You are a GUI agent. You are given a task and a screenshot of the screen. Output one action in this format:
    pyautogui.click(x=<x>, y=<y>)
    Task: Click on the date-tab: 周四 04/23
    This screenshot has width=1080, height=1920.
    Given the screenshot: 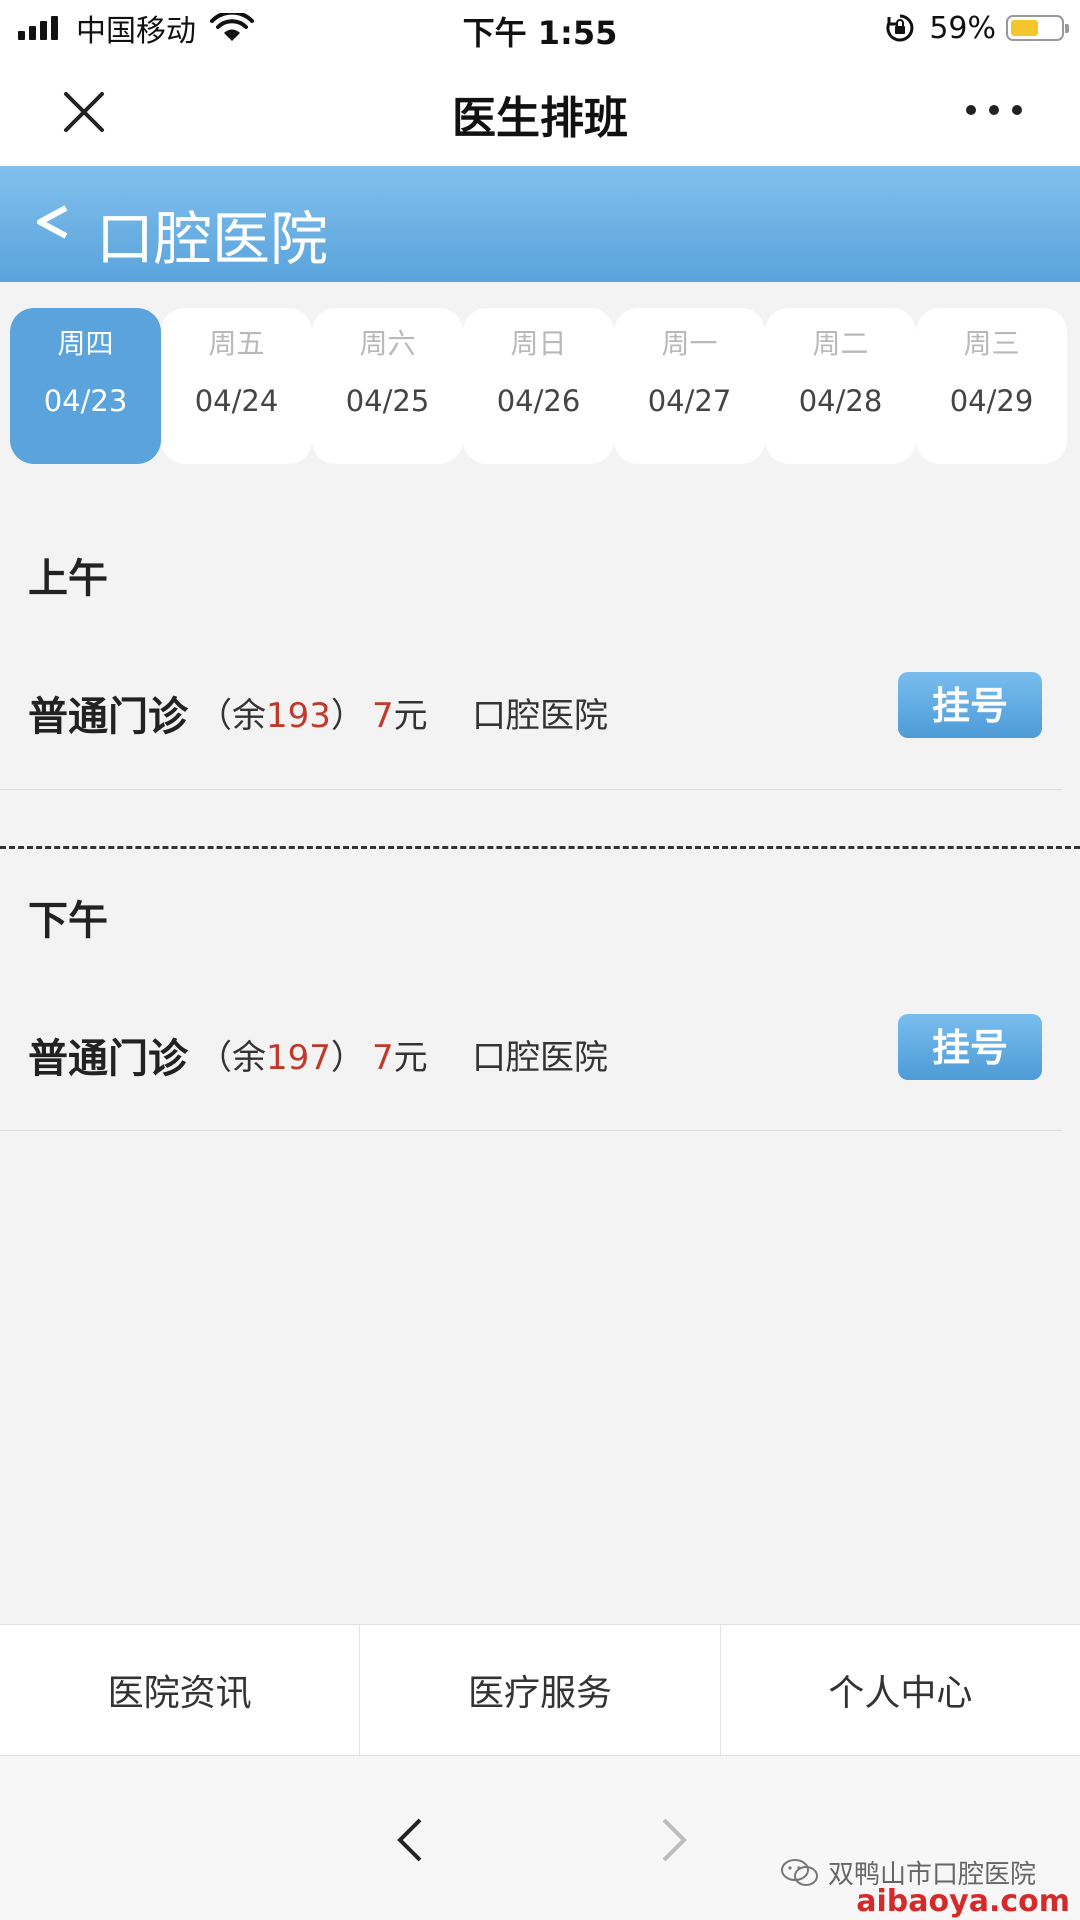 What is the action you would take?
    pyautogui.click(x=85, y=386)
    